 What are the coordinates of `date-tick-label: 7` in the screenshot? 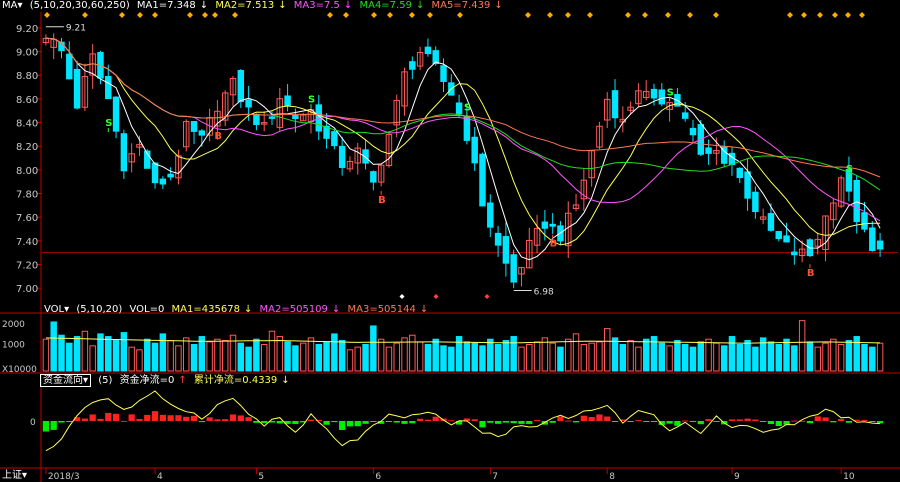 It's located at (495, 477).